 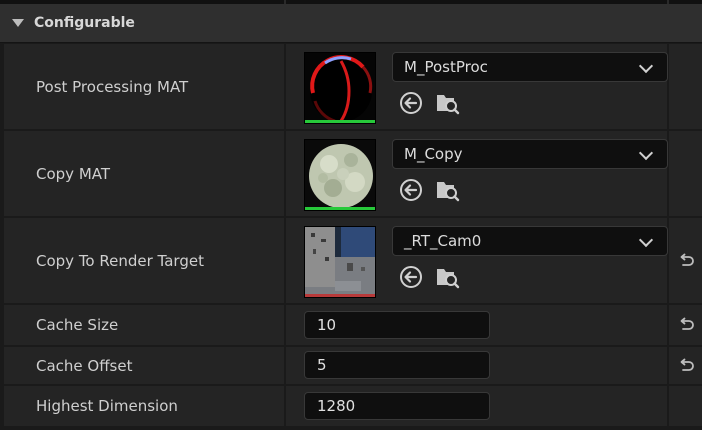 What do you see at coordinates (530, 67) in the screenshot?
I see `asset-picker-dropdown: M_PostProc` at bounding box center [530, 67].